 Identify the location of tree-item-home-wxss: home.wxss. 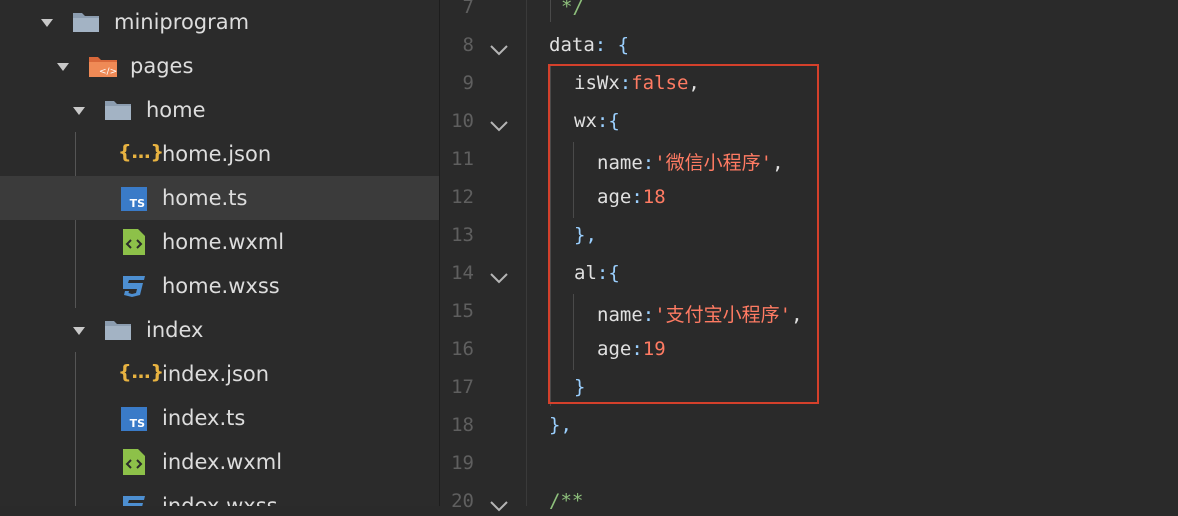
(219, 286).